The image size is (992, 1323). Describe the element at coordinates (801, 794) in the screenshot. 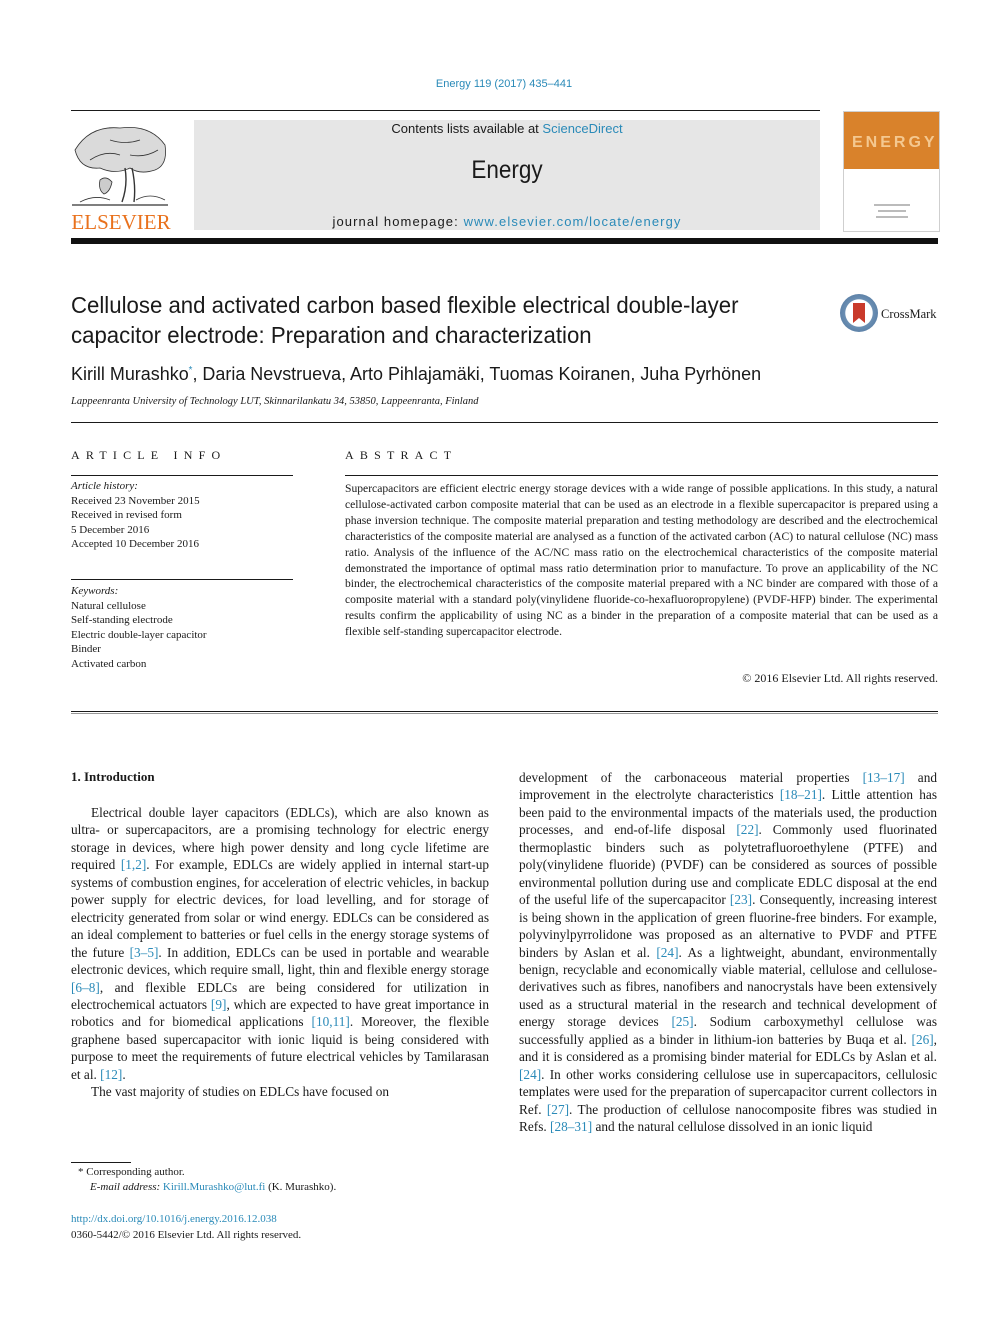

I see `citation-link: [18–21]` at that location.